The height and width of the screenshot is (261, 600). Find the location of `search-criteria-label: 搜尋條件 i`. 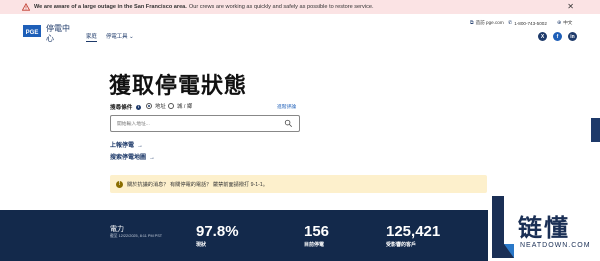

search-criteria-label: 搜尋條件 i is located at coordinates (125, 107).